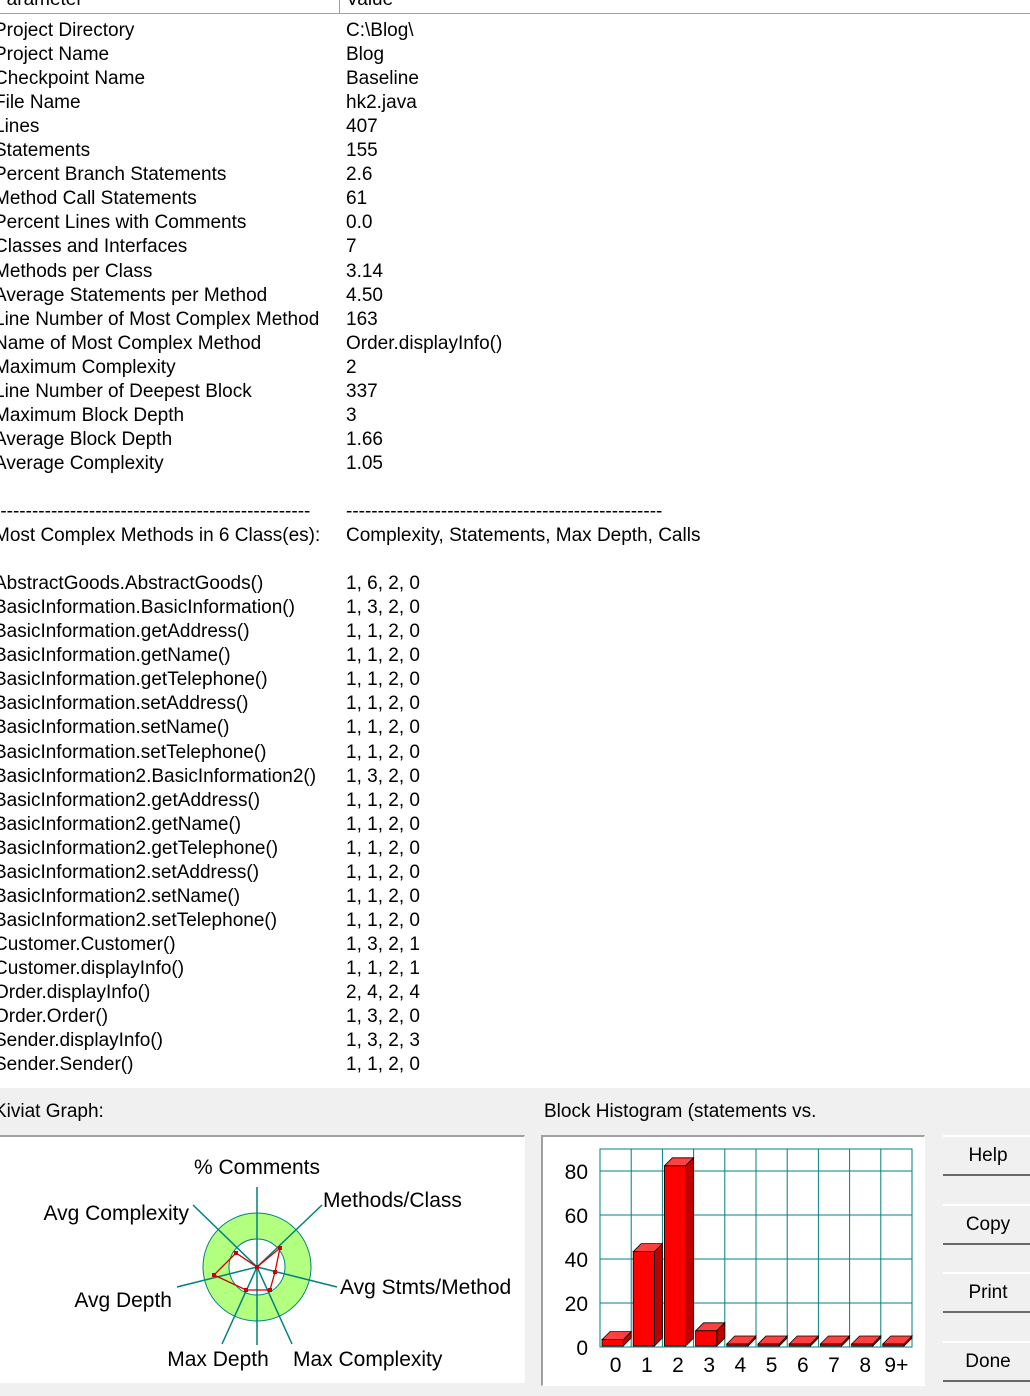 This screenshot has height=1396, width=1030. I want to click on kiviat-axis-label: Methods/Class, so click(392, 1200).